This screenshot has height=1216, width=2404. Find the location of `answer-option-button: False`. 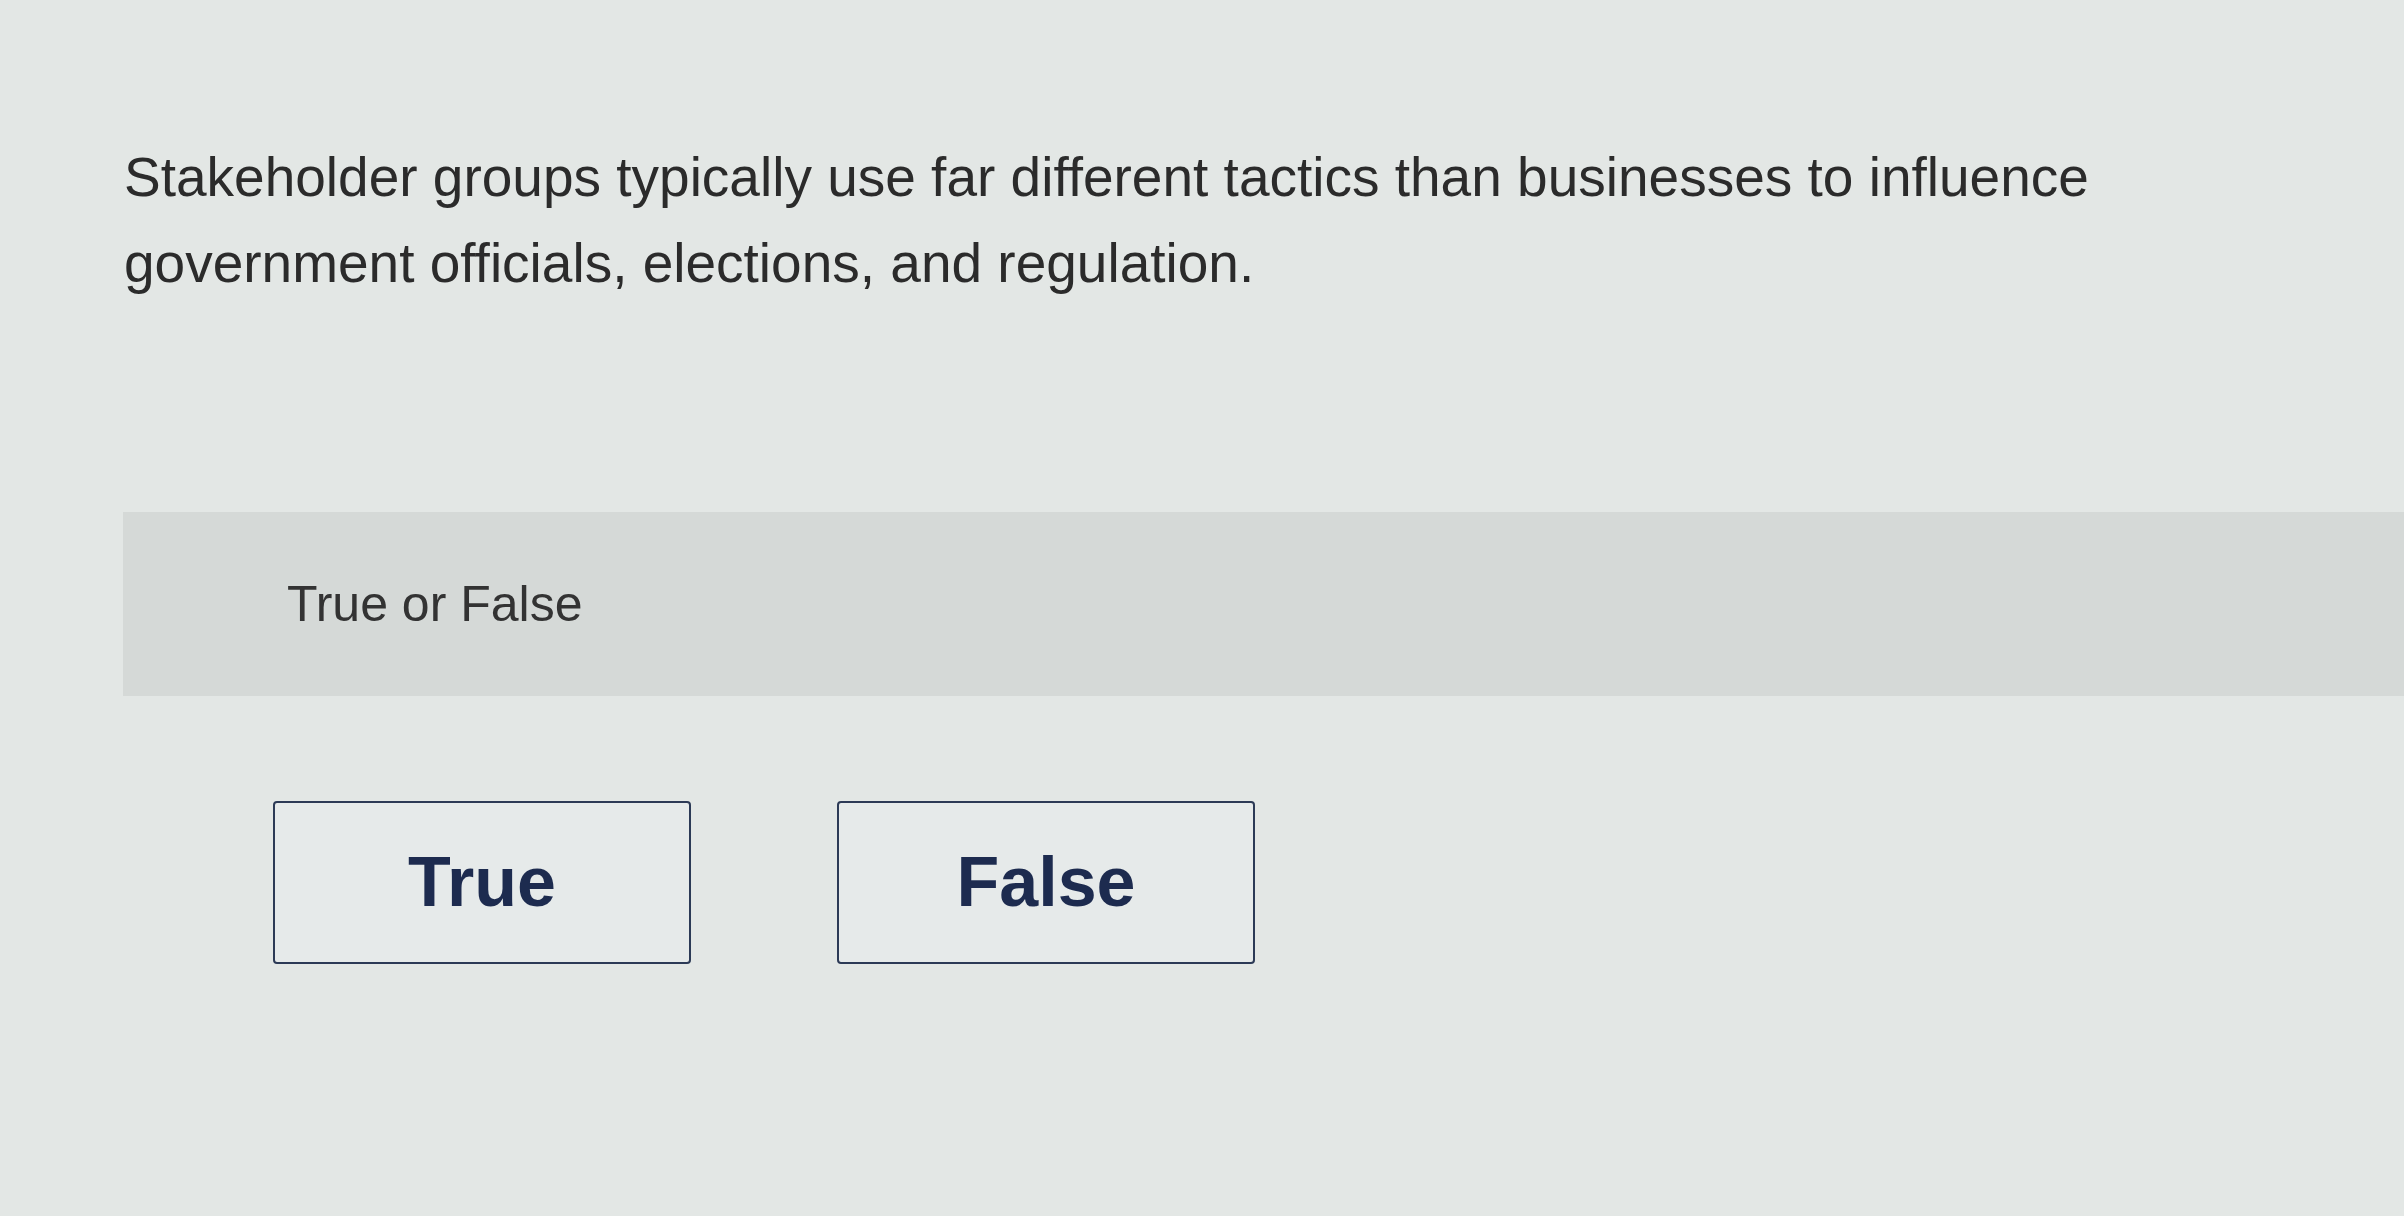

answer-option-button: False is located at coordinates (1046, 882).